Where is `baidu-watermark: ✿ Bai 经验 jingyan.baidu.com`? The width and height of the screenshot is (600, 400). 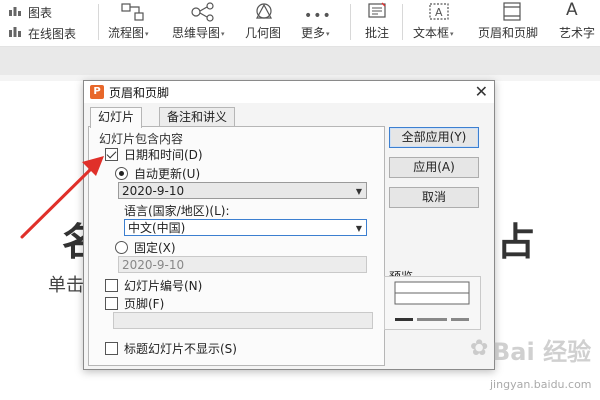 baidu-watermark: ✿ Bai 经验 jingyan.baidu.com is located at coordinates (532, 365).